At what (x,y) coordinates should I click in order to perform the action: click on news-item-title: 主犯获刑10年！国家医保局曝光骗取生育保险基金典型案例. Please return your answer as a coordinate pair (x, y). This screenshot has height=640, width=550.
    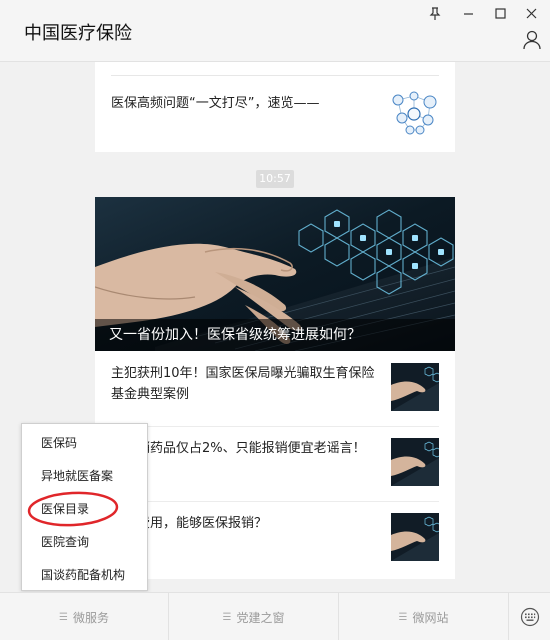
    Looking at the image, I should click on (246, 384).